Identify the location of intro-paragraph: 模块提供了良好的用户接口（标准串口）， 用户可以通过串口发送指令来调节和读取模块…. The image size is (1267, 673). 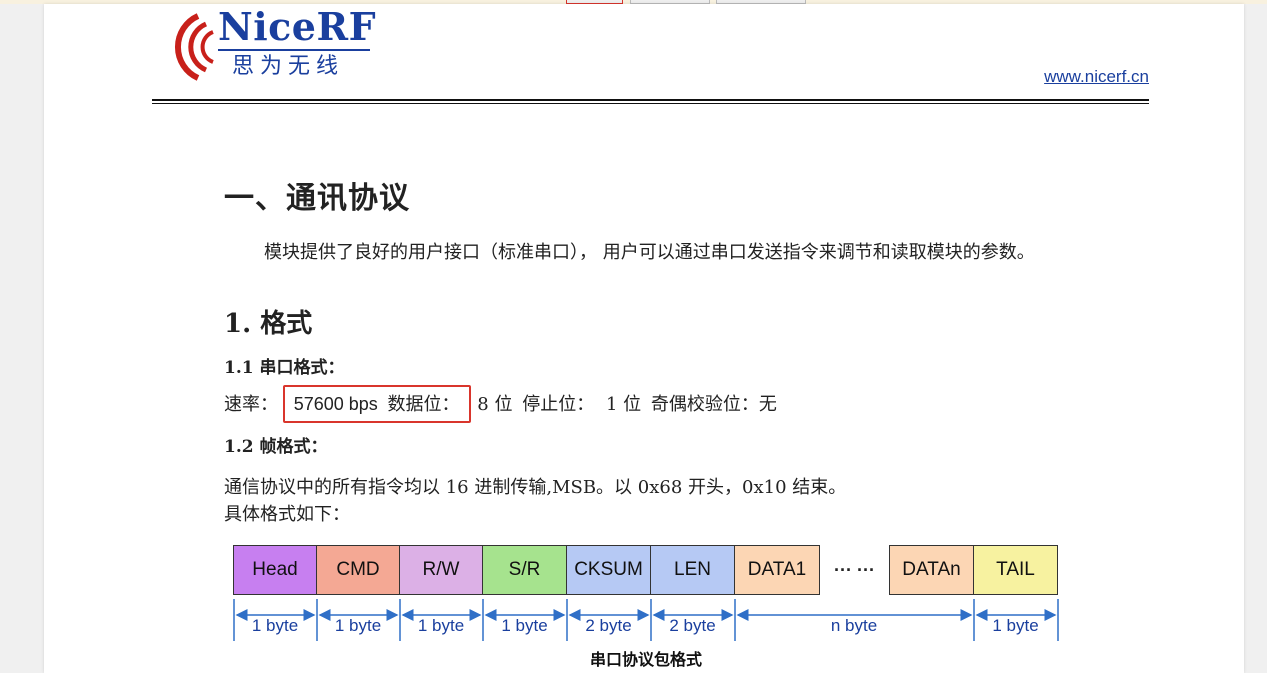
(649, 252).